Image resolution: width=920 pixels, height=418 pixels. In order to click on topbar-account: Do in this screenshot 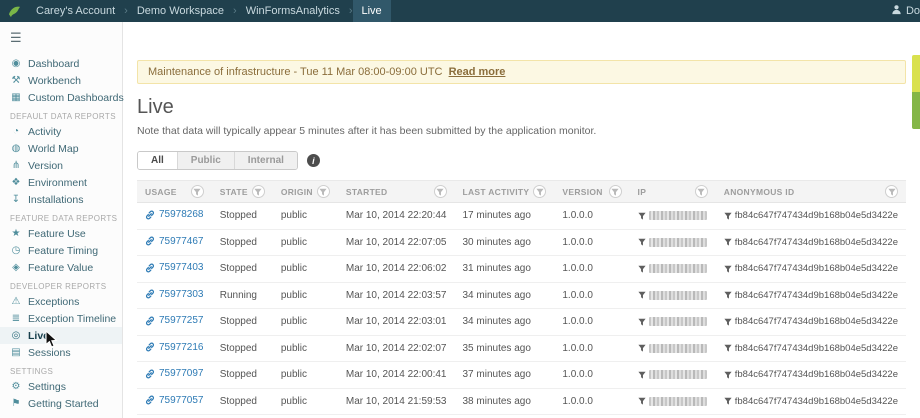, I will do `click(905, 11)`.